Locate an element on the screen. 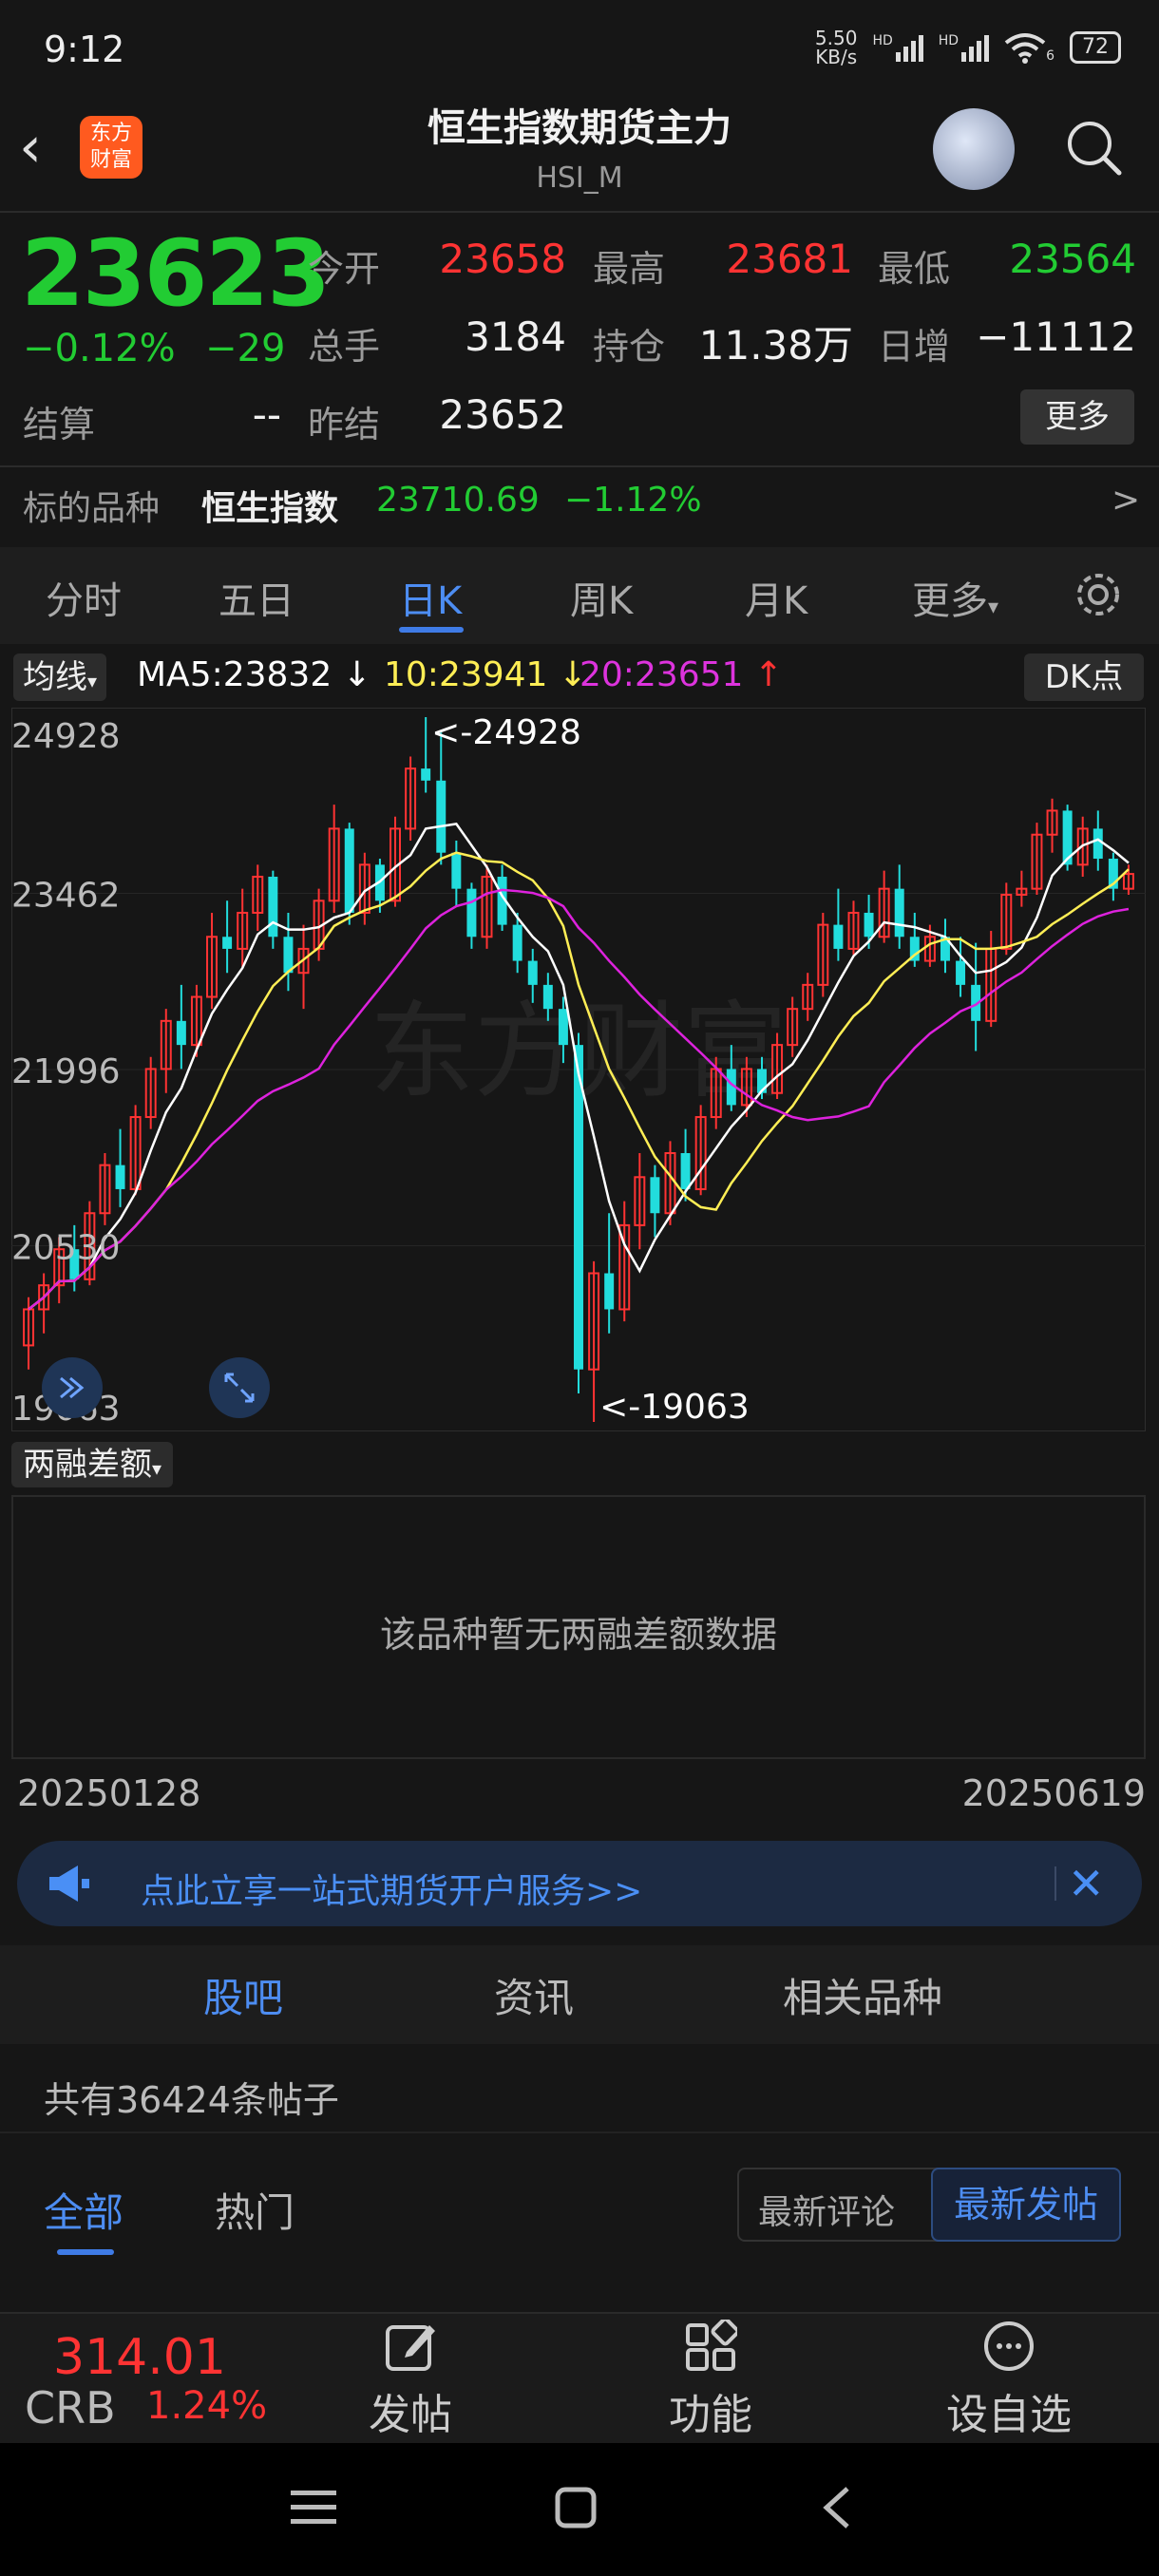  network-speed: 5.50 KB/s is located at coordinates (836, 47).